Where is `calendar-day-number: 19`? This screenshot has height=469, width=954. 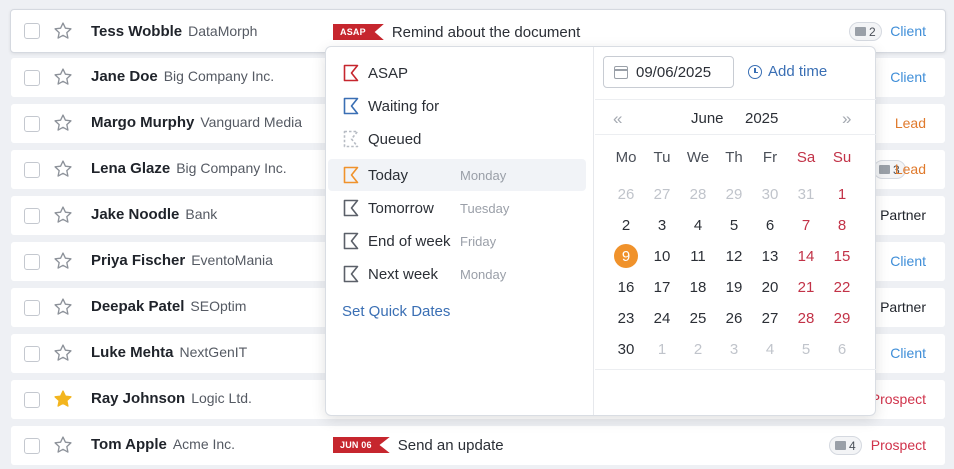 calendar-day-number: 19 is located at coordinates (734, 287).